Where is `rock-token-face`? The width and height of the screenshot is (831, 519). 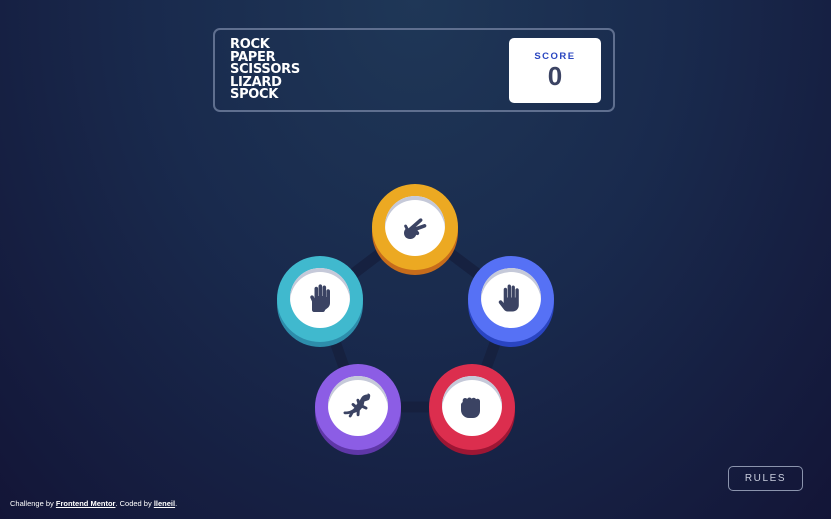
rock-token-face is located at coordinates (472, 406).